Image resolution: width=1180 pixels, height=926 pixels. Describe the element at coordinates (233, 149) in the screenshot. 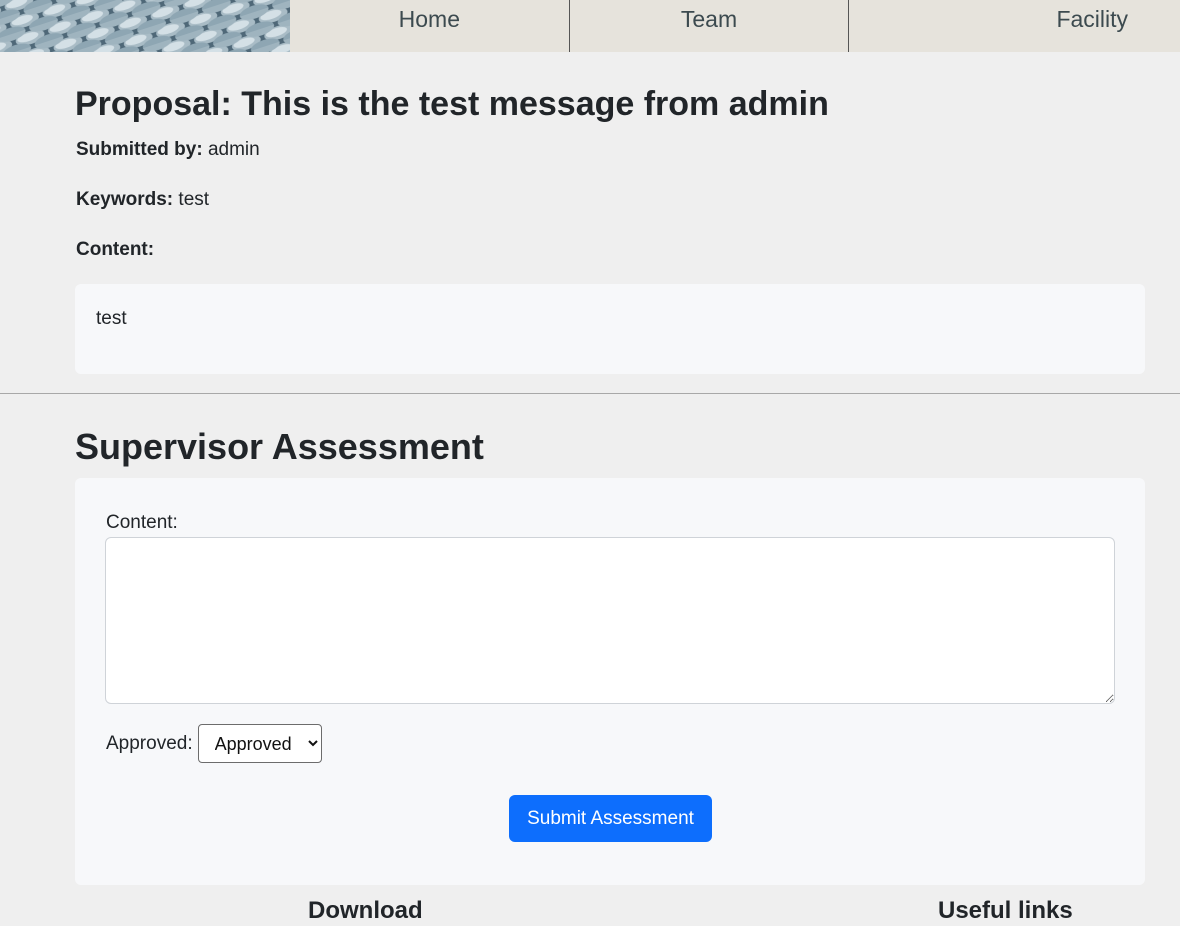

I see `submitted-by-value: admin` at that location.